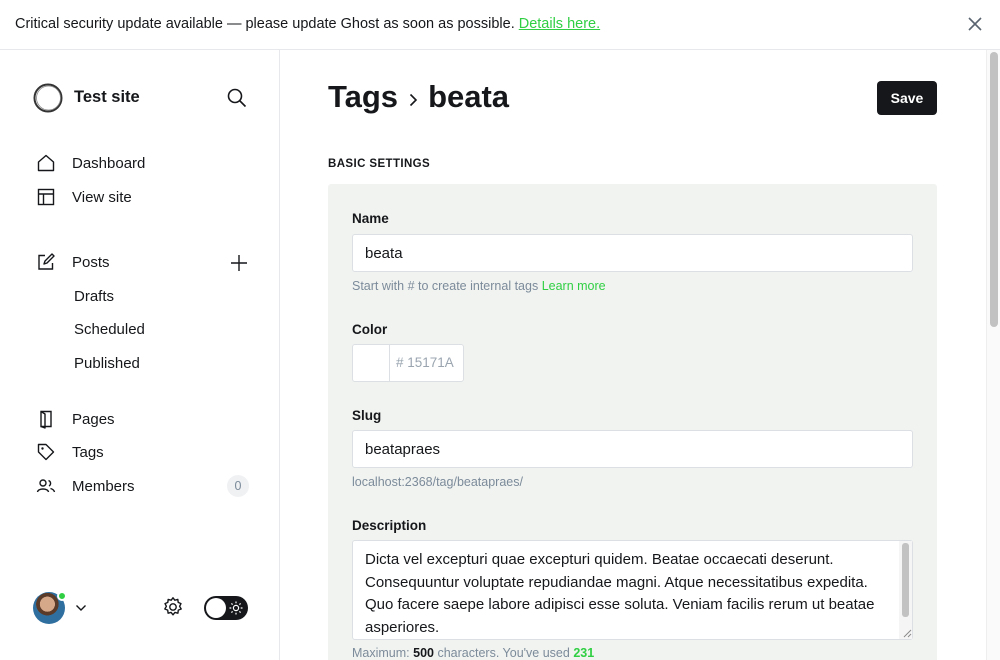 This screenshot has width=1000, height=660. I want to click on theme-toggle-knob, so click(216, 608).